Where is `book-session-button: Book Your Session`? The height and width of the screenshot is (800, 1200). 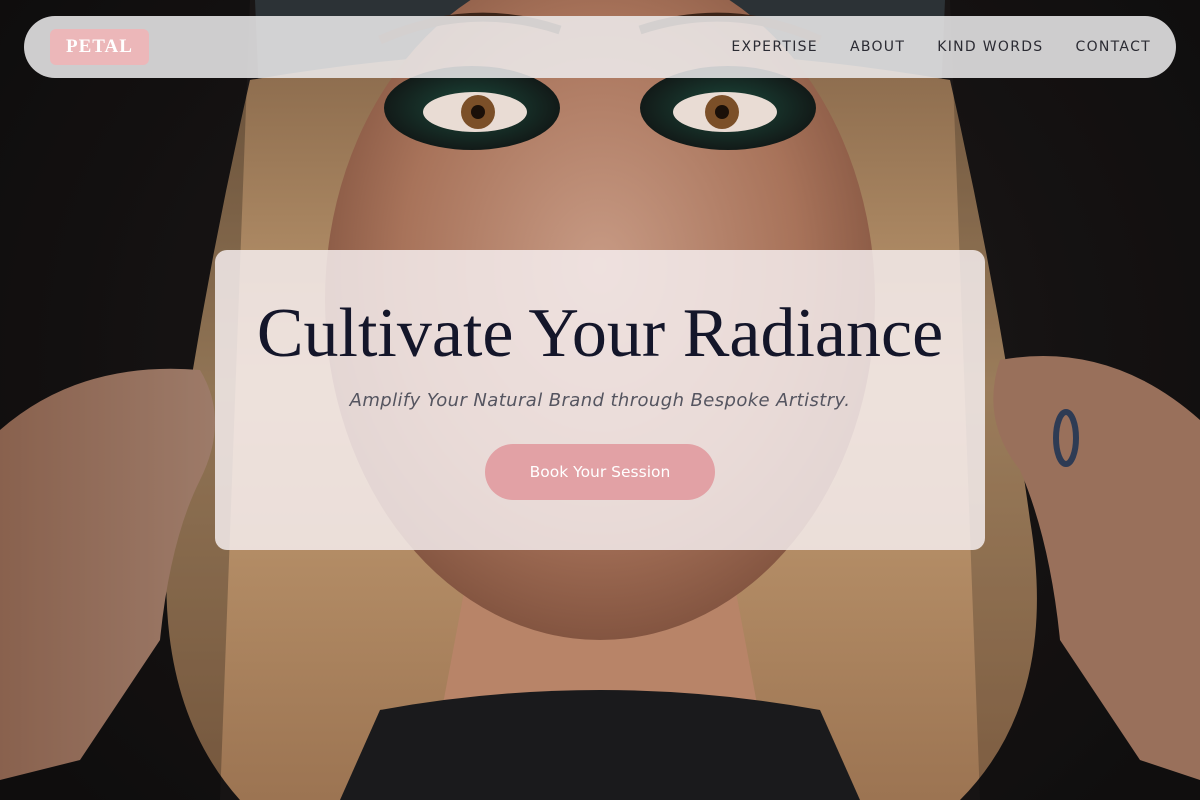
book-session-button: Book Your Session is located at coordinates (600, 472).